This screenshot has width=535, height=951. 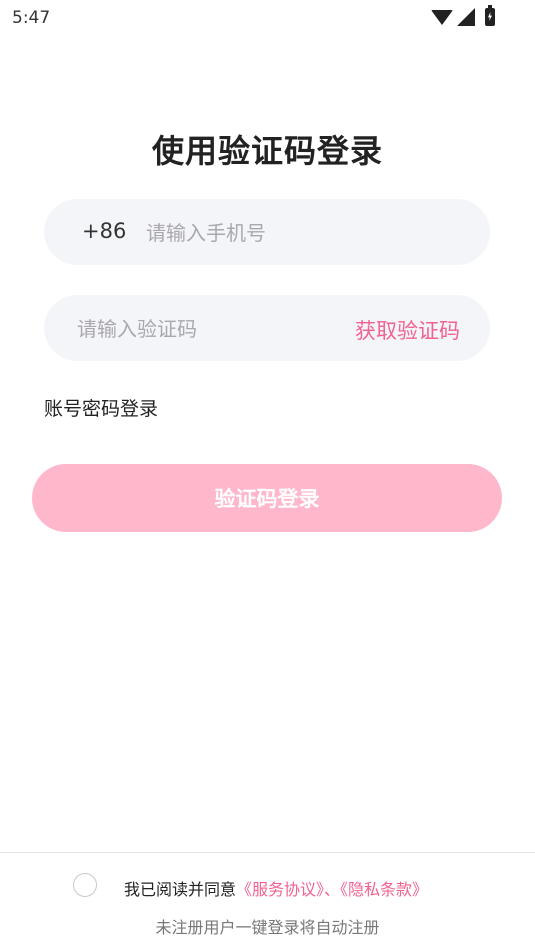 I want to click on status-bar: 5:47, so click(x=267, y=19).